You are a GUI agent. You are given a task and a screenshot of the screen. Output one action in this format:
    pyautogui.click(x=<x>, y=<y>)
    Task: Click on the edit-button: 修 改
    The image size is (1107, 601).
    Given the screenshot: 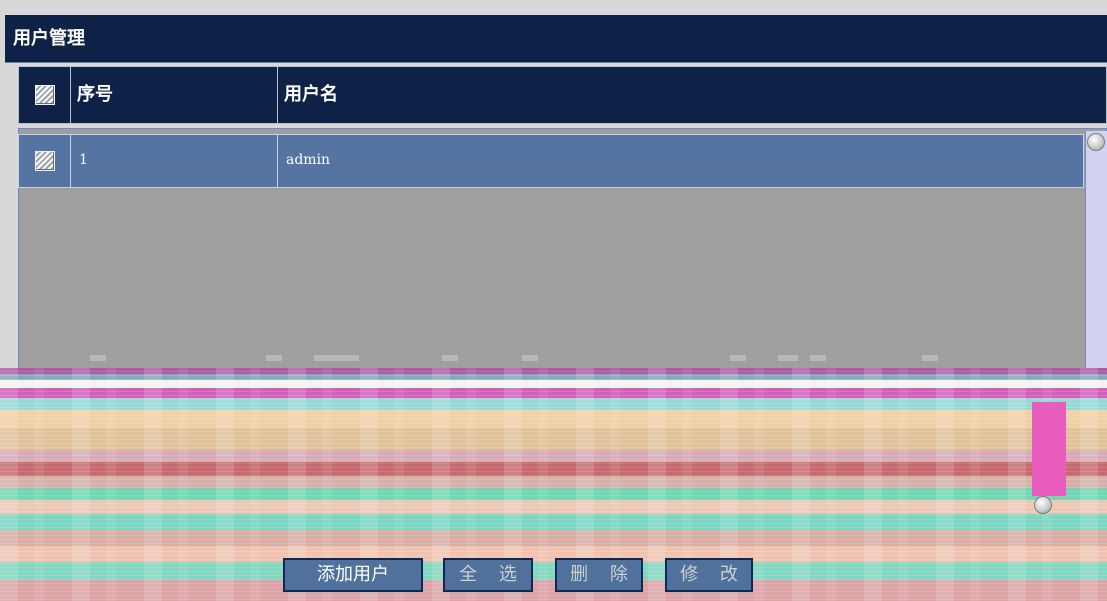 What is the action you would take?
    pyautogui.click(x=709, y=575)
    